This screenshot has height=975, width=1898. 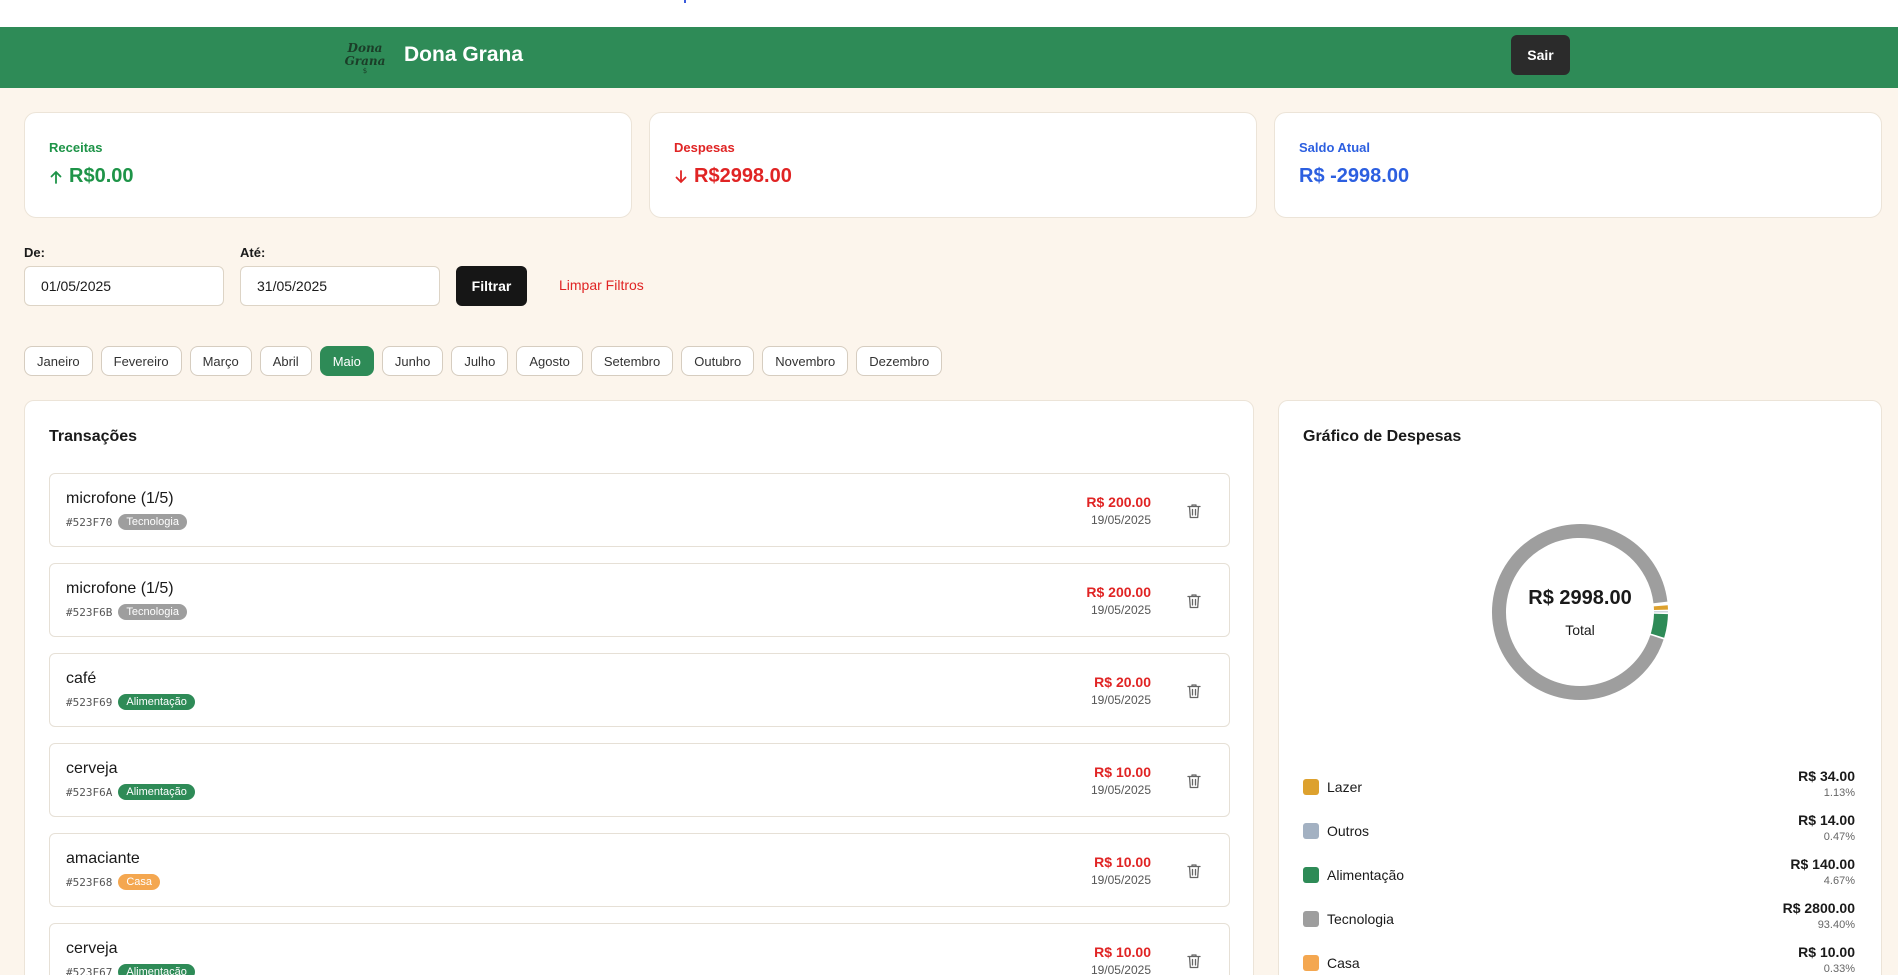 What do you see at coordinates (601, 285) in the screenshot?
I see `clear-filters-button: Limpar Filtros` at bounding box center [601, 285].